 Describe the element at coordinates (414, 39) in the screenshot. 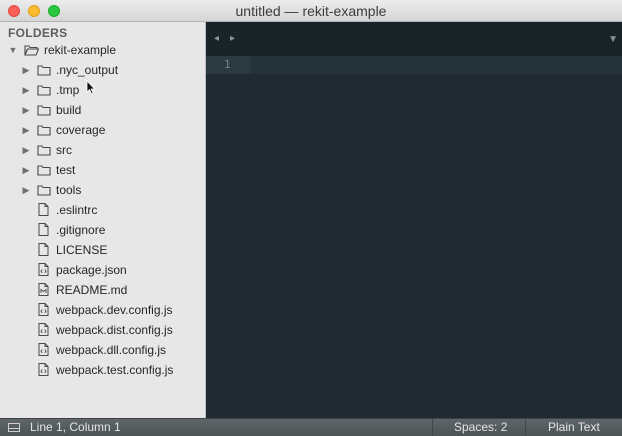

I see `tab-bar: ◂ ▸ ▼` at that location.